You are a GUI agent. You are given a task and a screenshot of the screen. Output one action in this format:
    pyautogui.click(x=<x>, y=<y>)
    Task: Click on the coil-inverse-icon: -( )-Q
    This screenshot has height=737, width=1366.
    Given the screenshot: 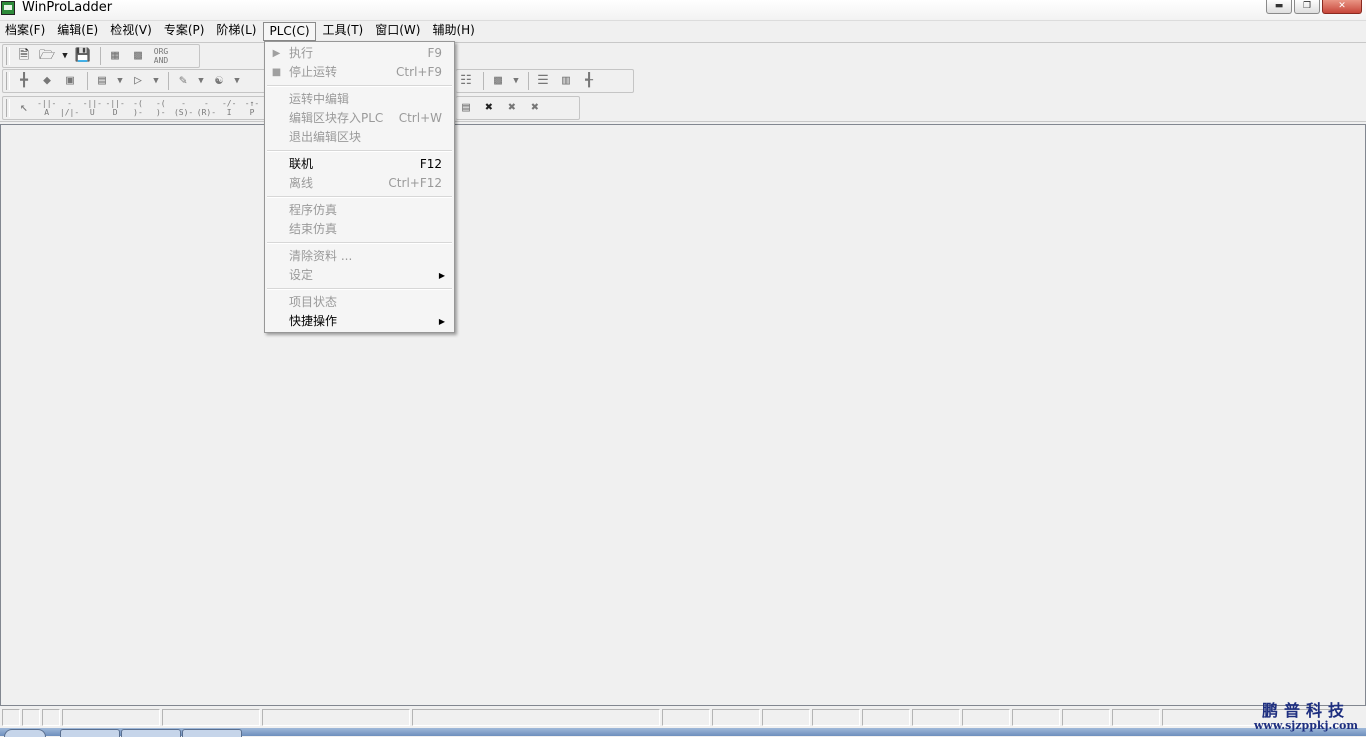 What is the action you would take?
    pyautogui.click(x=161, y=108)
    